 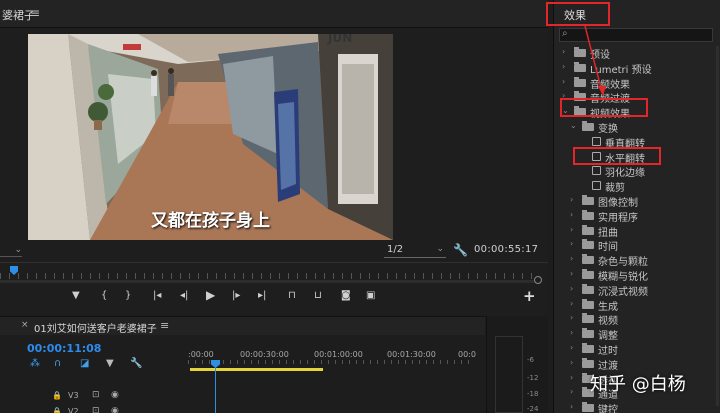 I want to click on mark-in-button: {, so click(x=104, y=295).